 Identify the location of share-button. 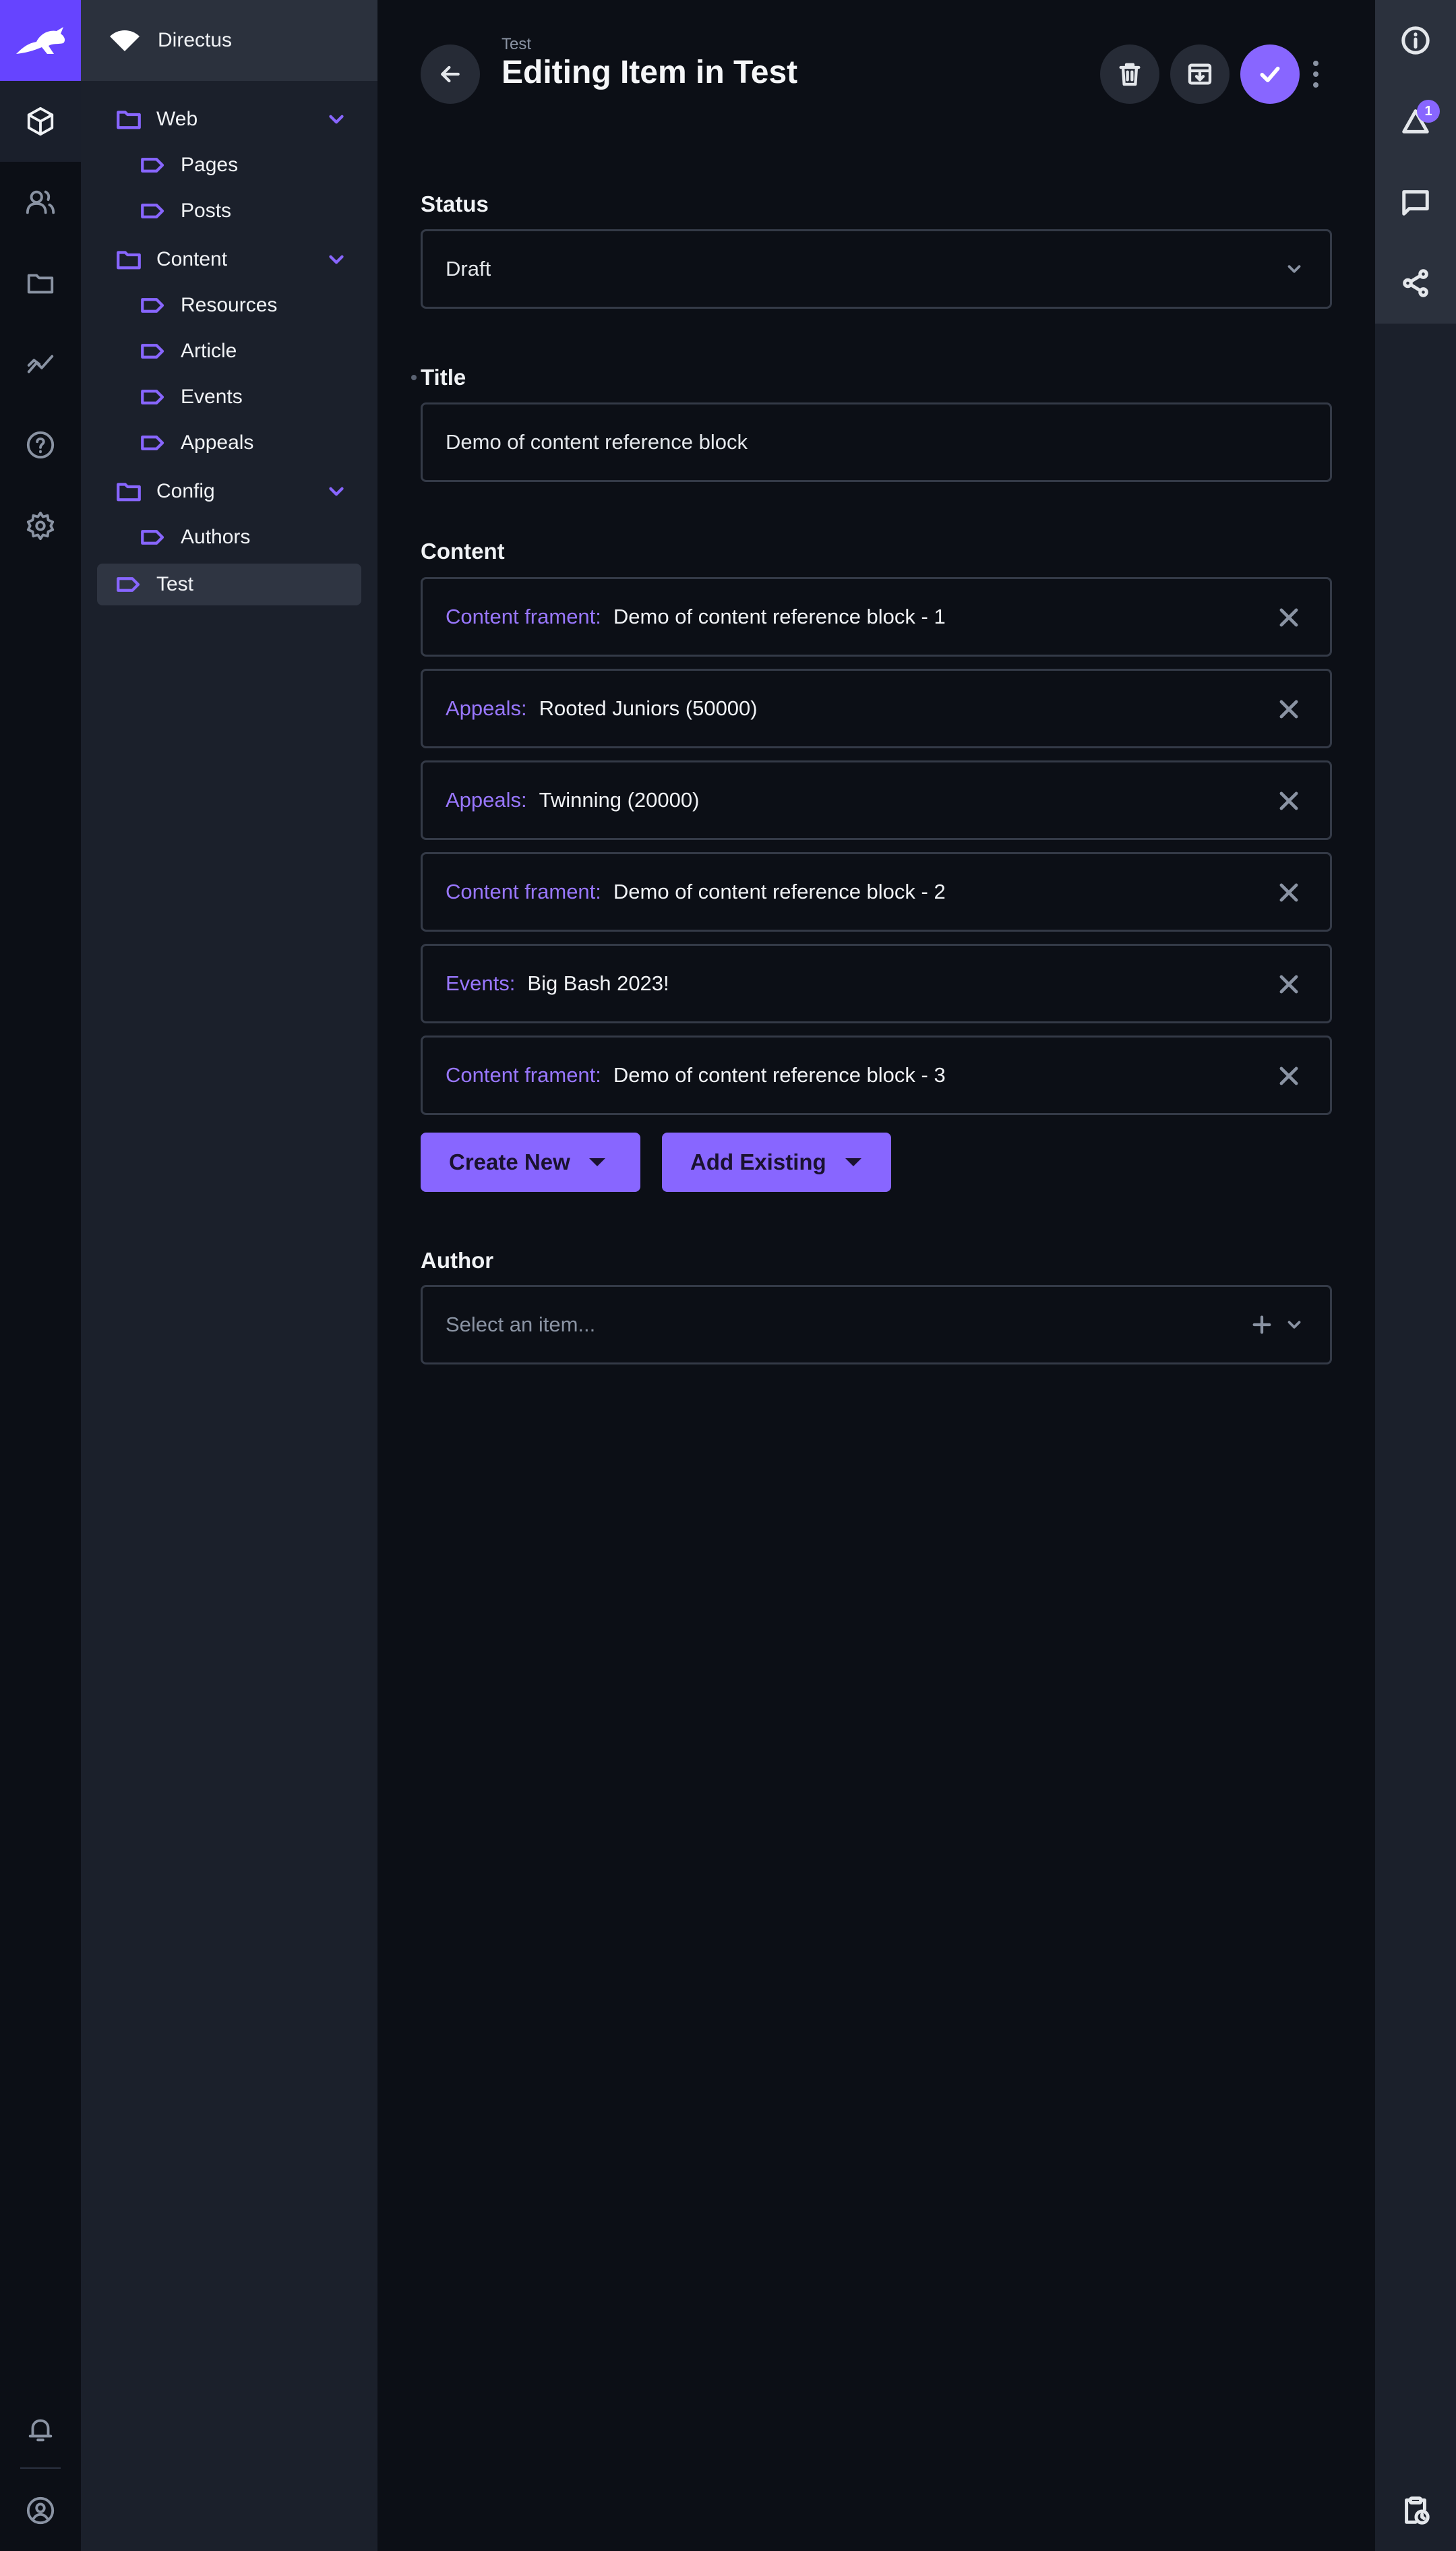
(1416, 283).